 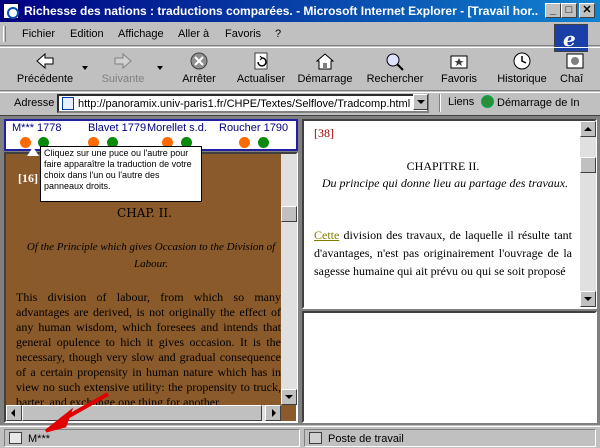 I want to click on back-button: Précédente, so click(x=45, y=70).